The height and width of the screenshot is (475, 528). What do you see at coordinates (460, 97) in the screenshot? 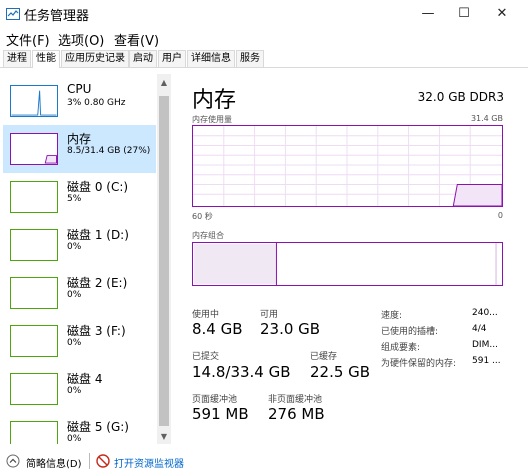
I see `memory-spec: 32.0 GB DDR3` at bounding box center [460, 97].